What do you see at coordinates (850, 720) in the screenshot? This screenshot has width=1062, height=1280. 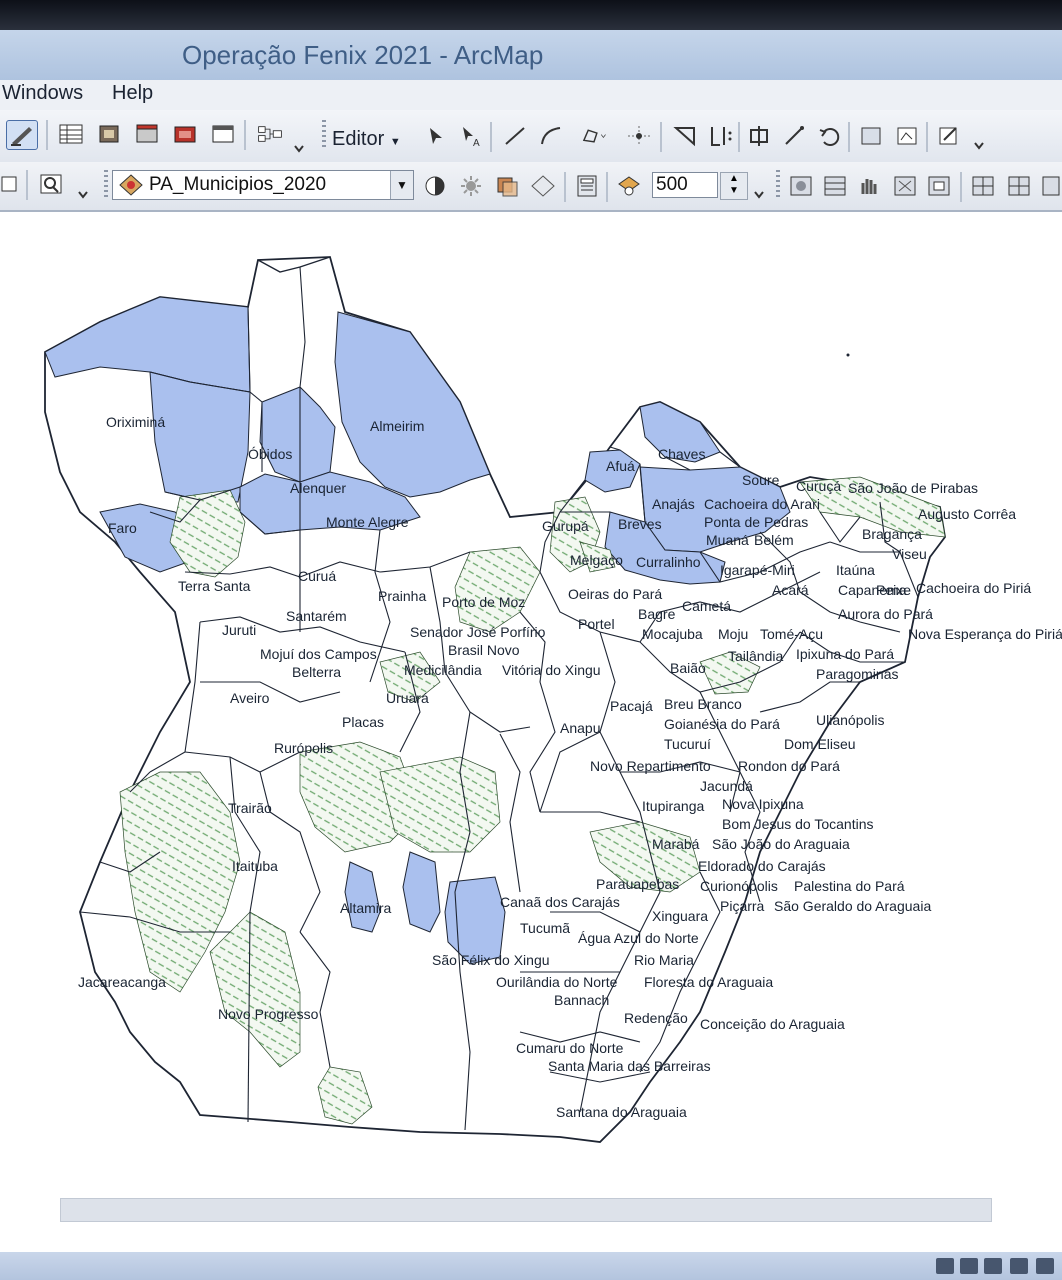 I see `map-label: Ulianópolis` at bounding box center [850, 720].